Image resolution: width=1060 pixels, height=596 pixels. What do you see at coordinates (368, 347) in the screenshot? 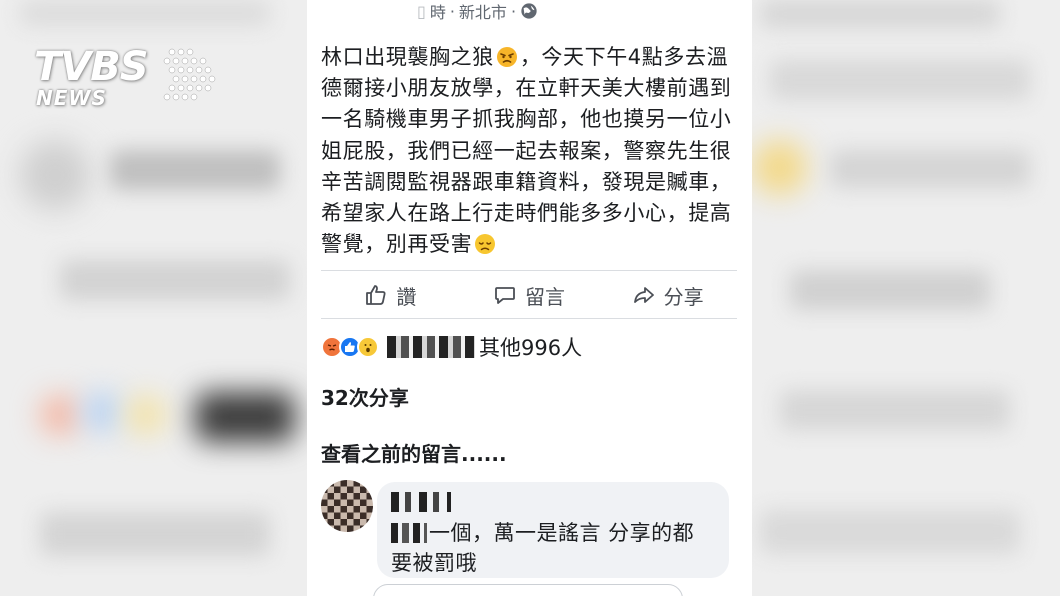
I see `wow-reaction-icon` at bounding box center [368, 347].